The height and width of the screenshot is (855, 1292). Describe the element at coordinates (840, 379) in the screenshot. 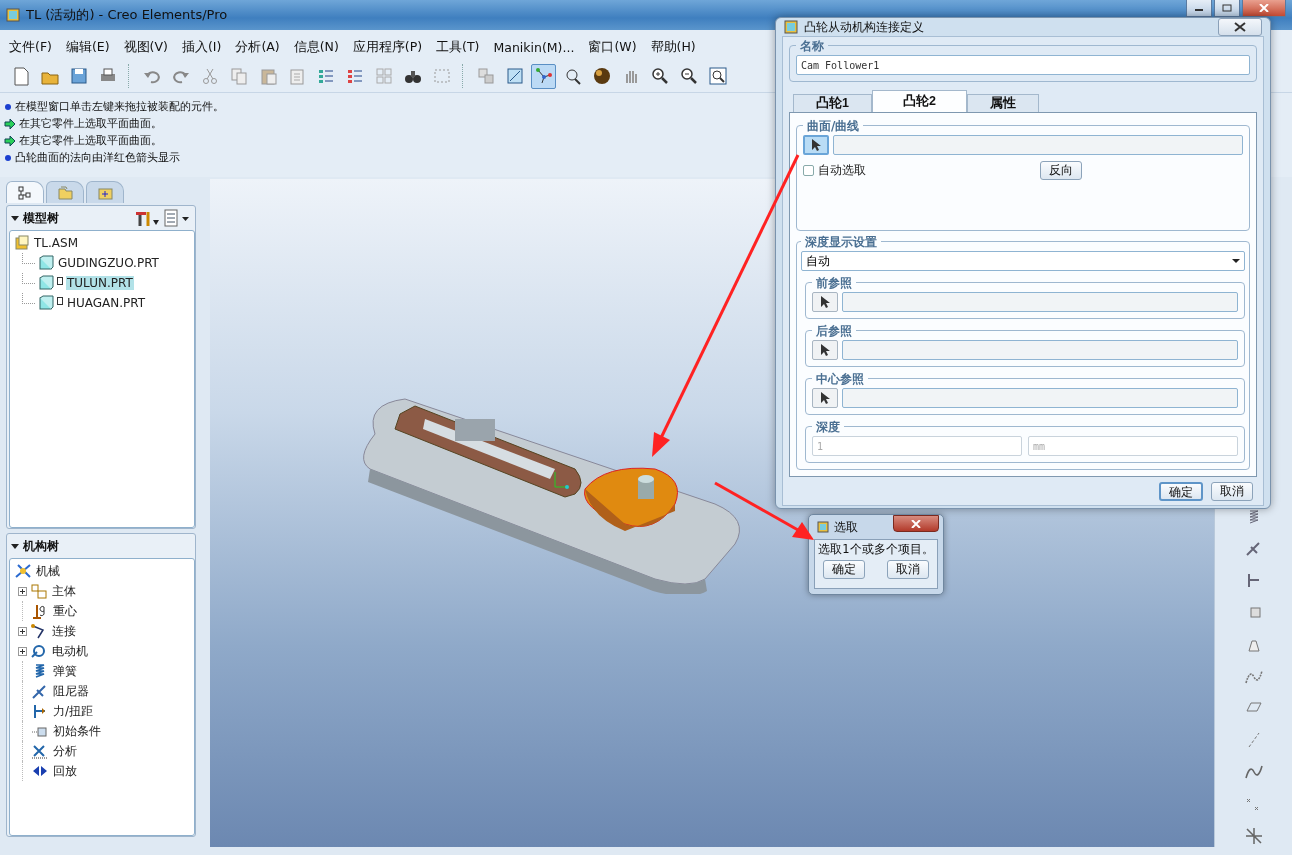

I see `group-label: 中心参照` at that location.